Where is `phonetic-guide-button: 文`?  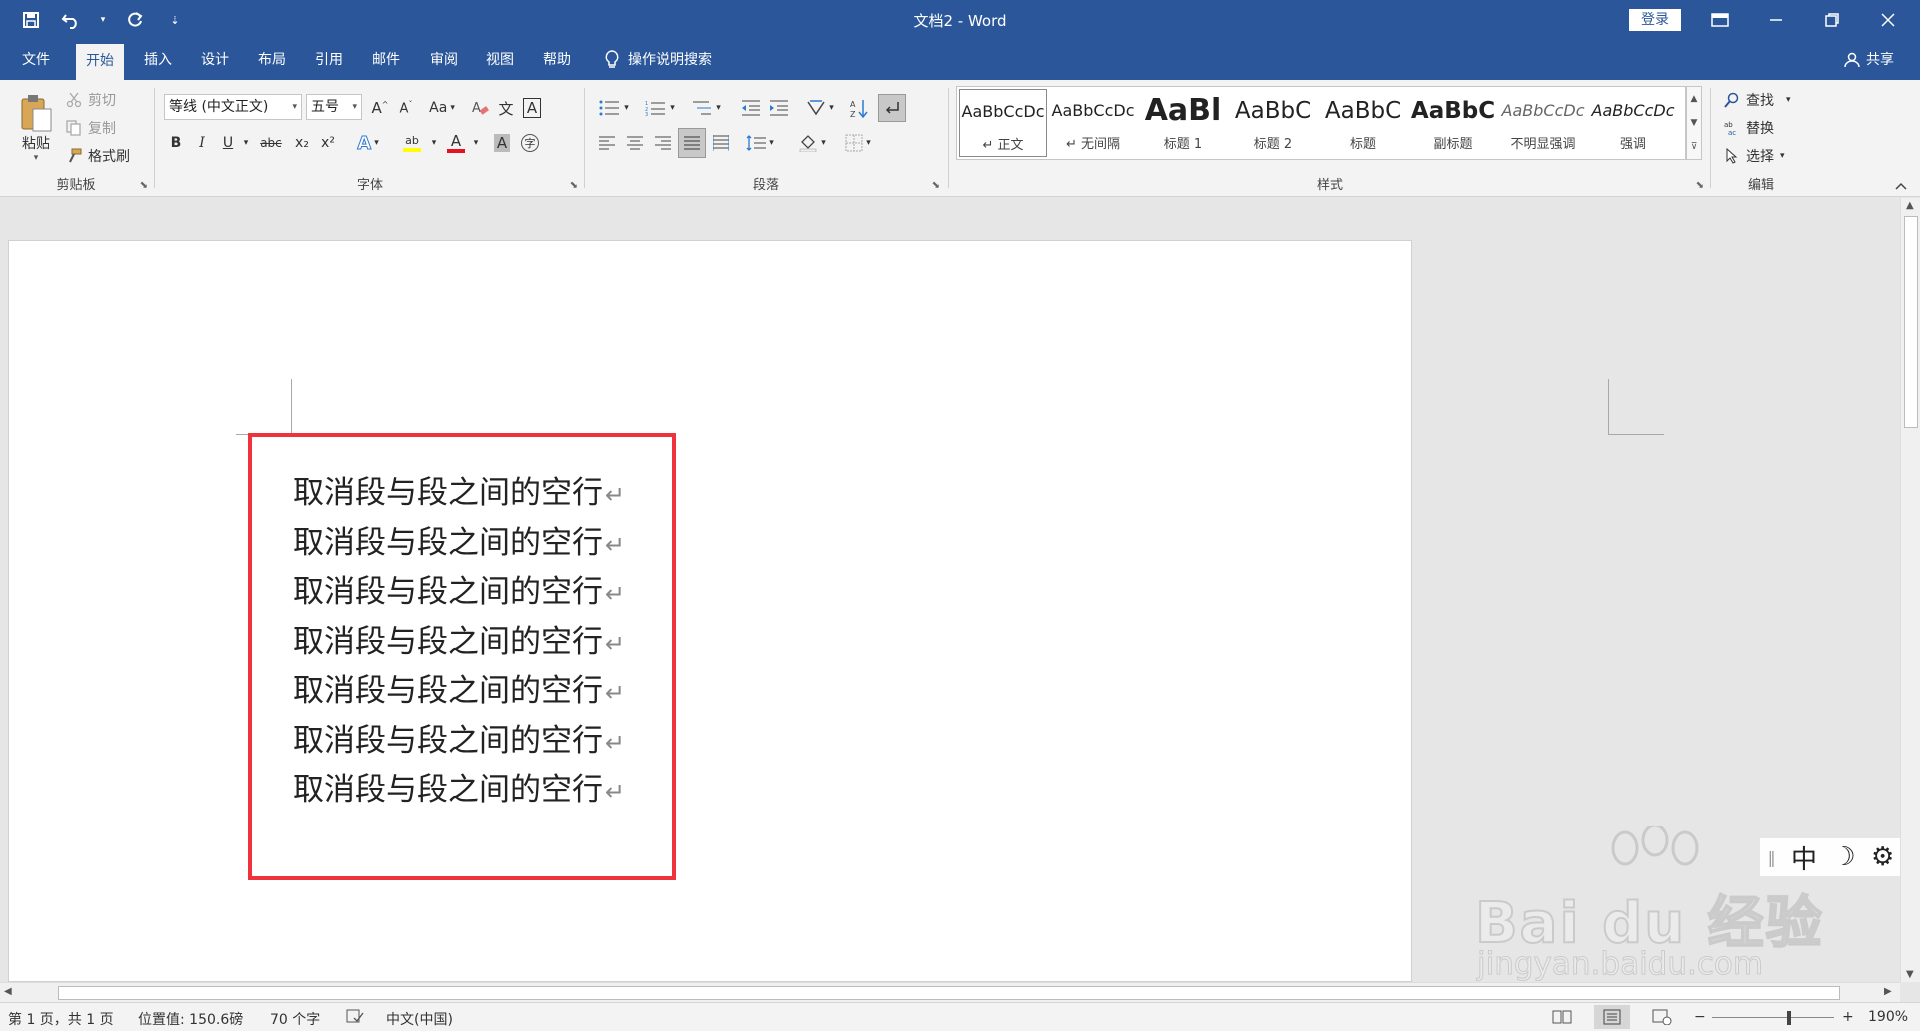 phonetic-guide-button: 文 is located at coordinates (506, 108).